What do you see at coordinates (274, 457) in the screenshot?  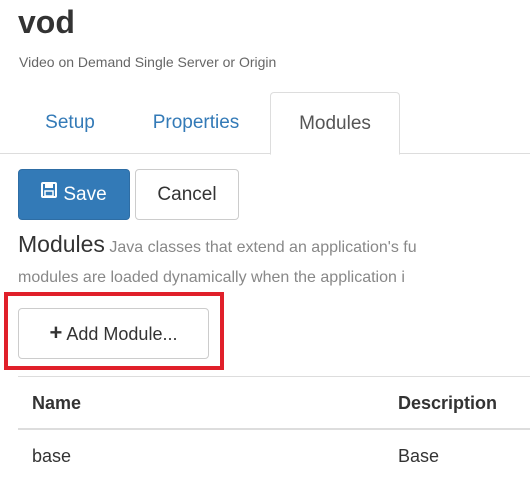 I see `table-row: base Base` at bounding box center [274, 457].